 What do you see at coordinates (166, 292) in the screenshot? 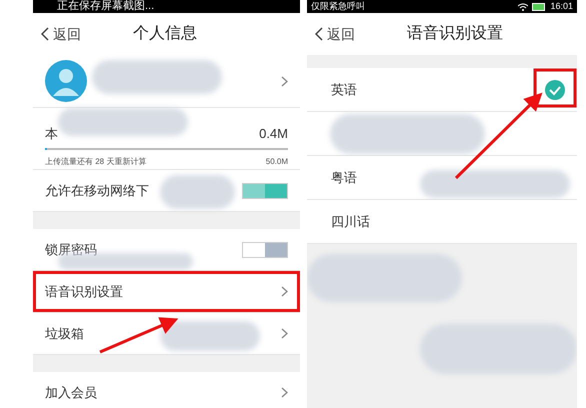
I see `settings-row: 语音识别设置` at bounding box center [166, 292].